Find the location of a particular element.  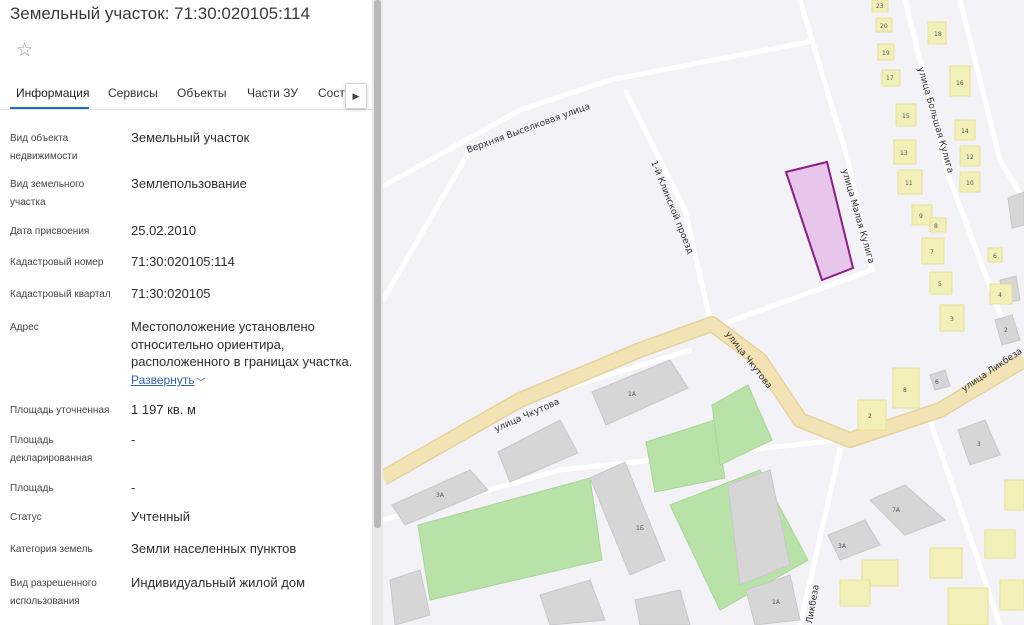

chevron-down-icon: ﹀ is located at coordinates (201, 381).